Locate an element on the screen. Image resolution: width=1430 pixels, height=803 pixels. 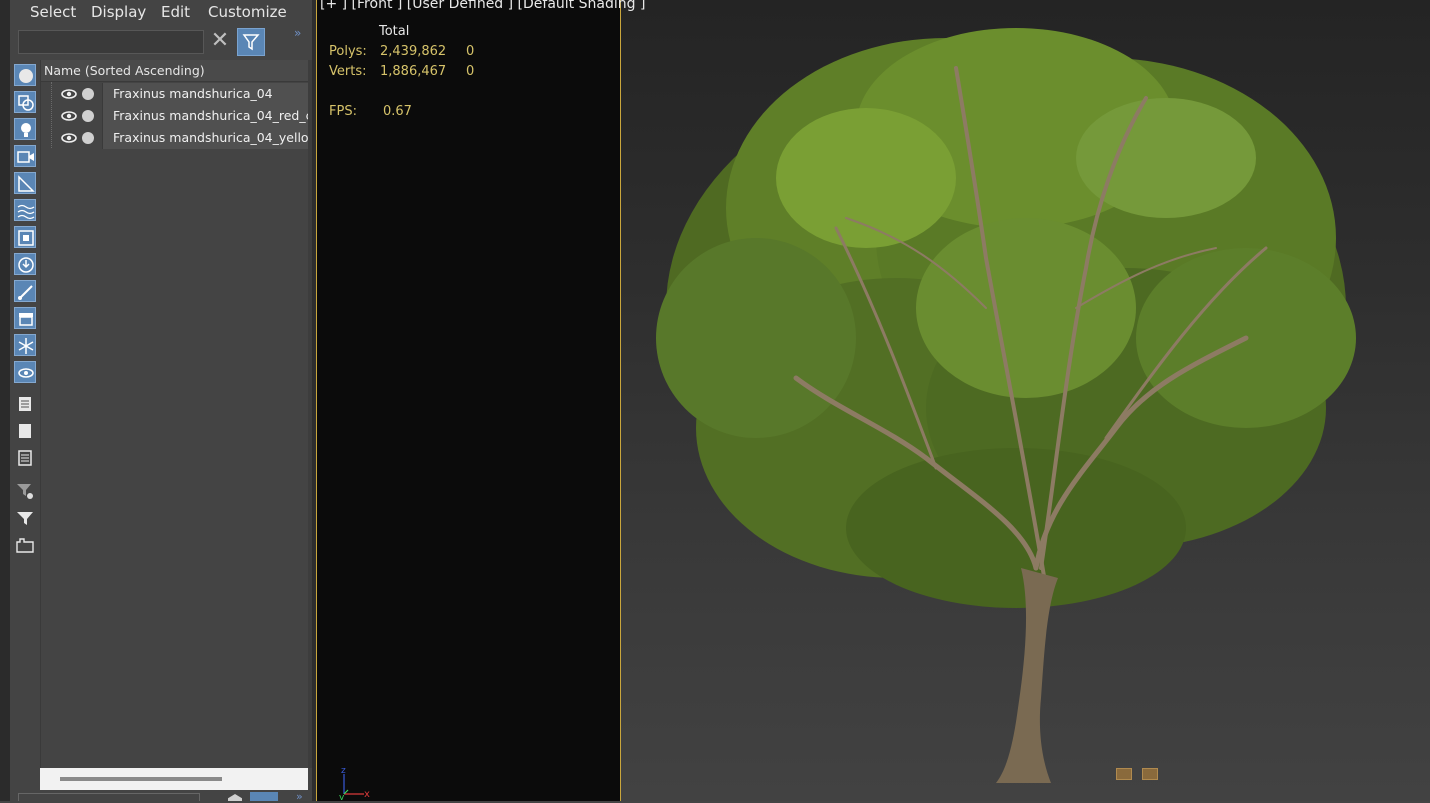
menu-display: Display is located at coordinates (118, 12).